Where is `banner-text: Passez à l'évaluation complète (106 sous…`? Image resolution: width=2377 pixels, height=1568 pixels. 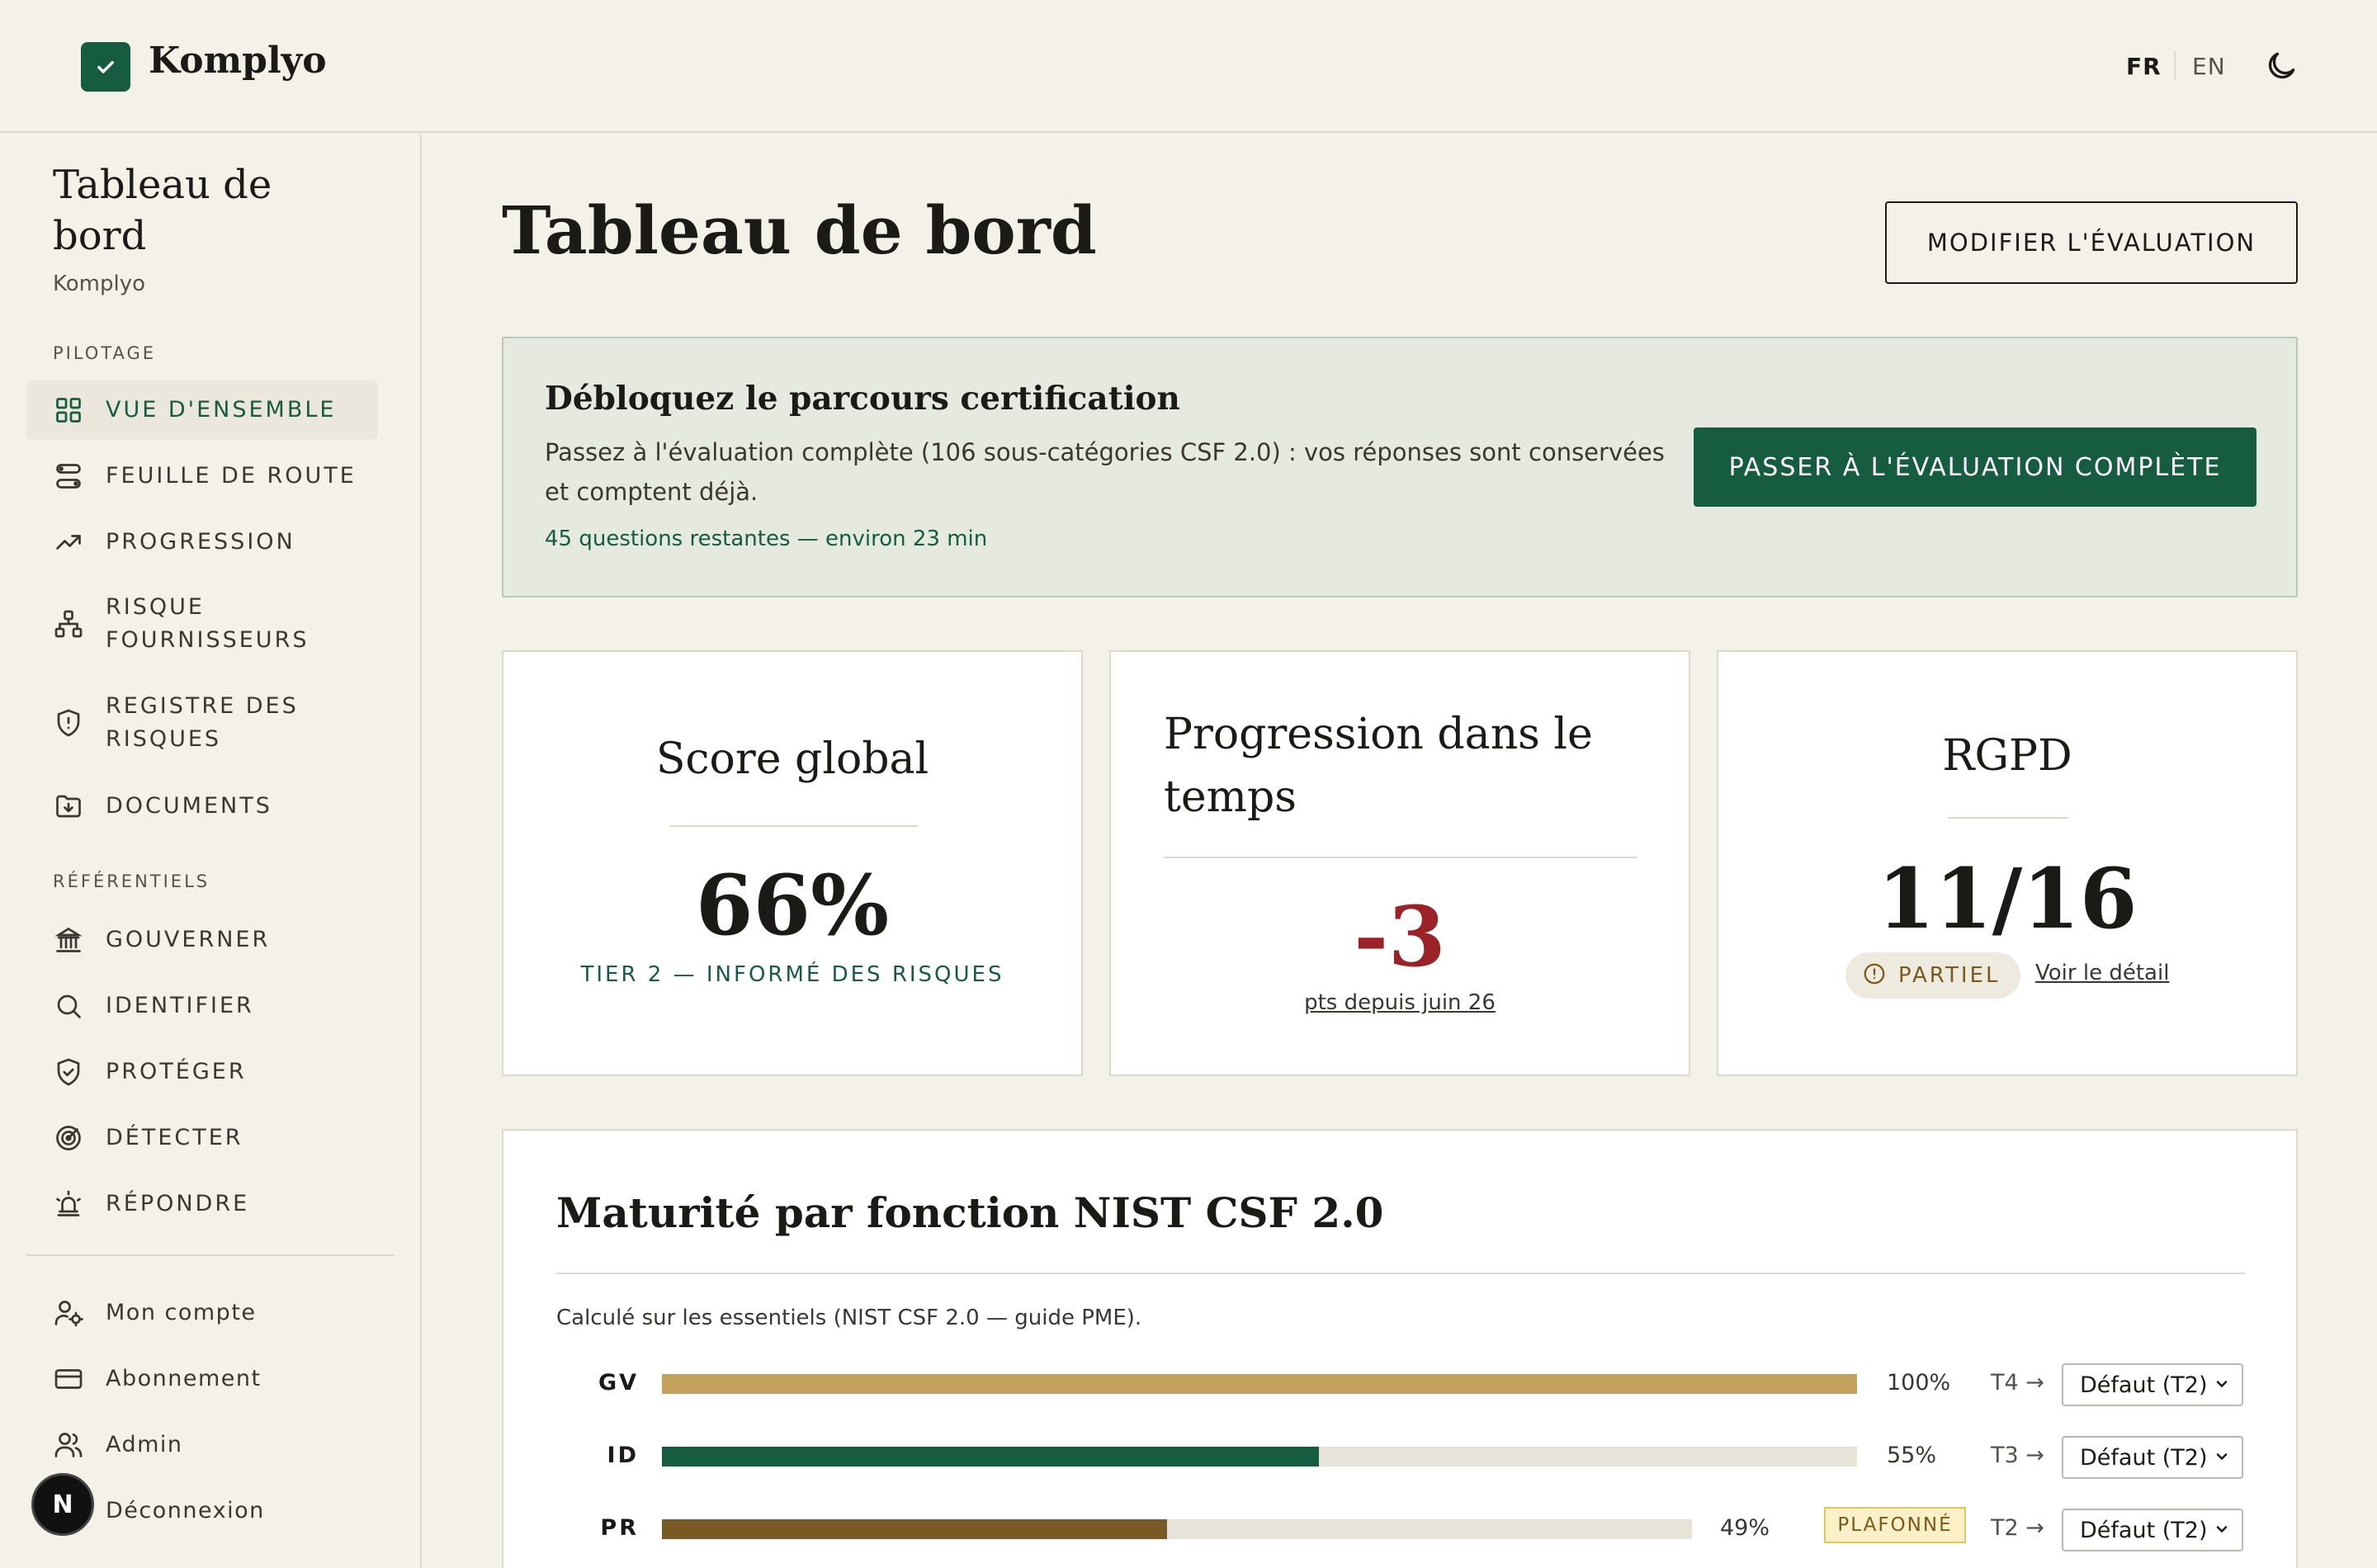
banner-text: Passez à l'évaluation complète (106 sous… is located at coordinates (1105, 472).